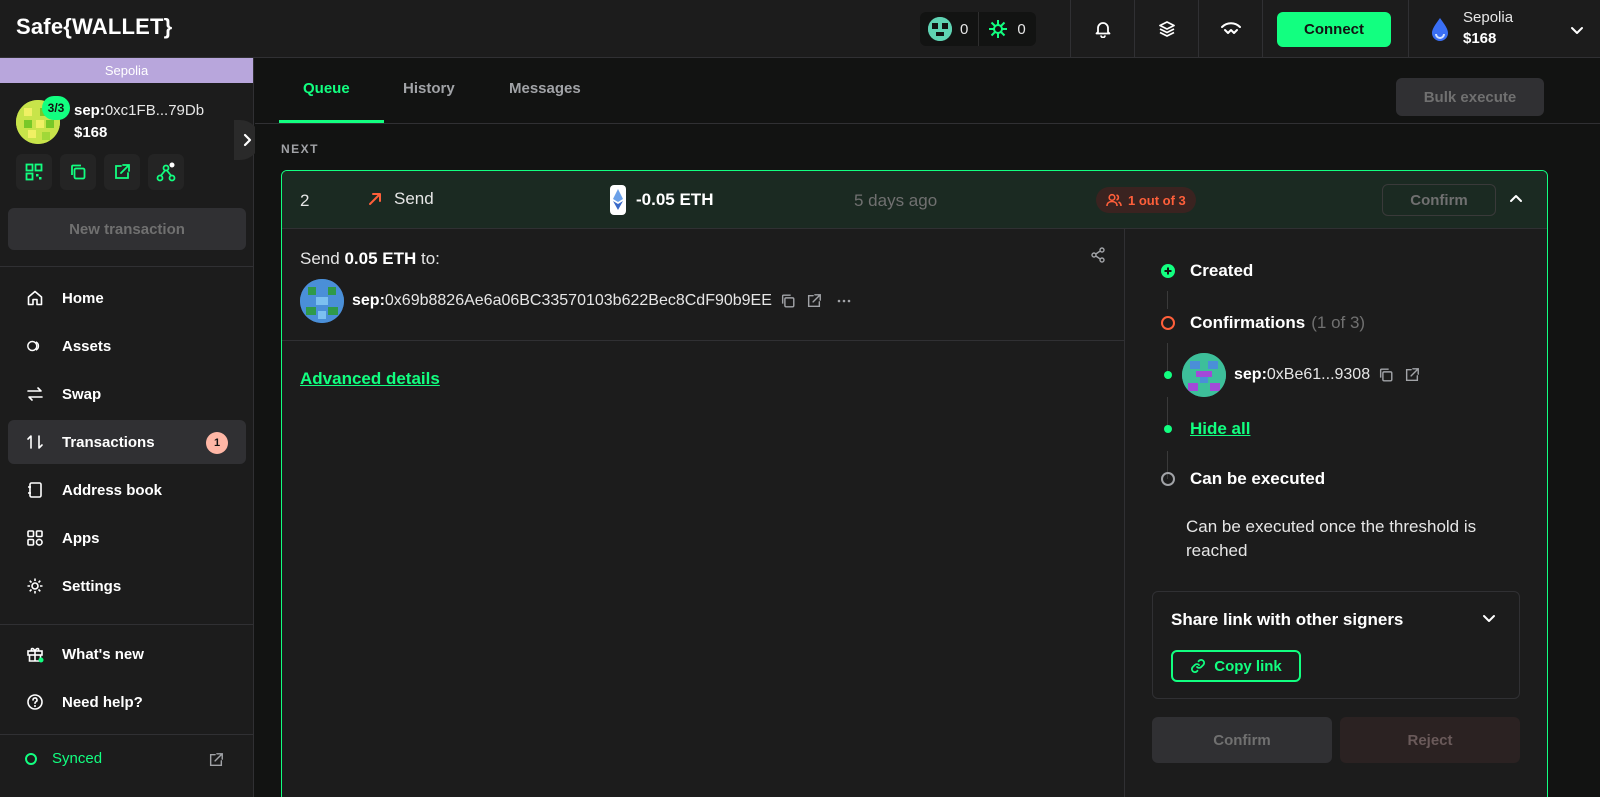 The width and height of the screenshot is (1600, 797). Describe the element at coordinates (429, 88) in the screenshot. I see `tab-history: History` at that location.